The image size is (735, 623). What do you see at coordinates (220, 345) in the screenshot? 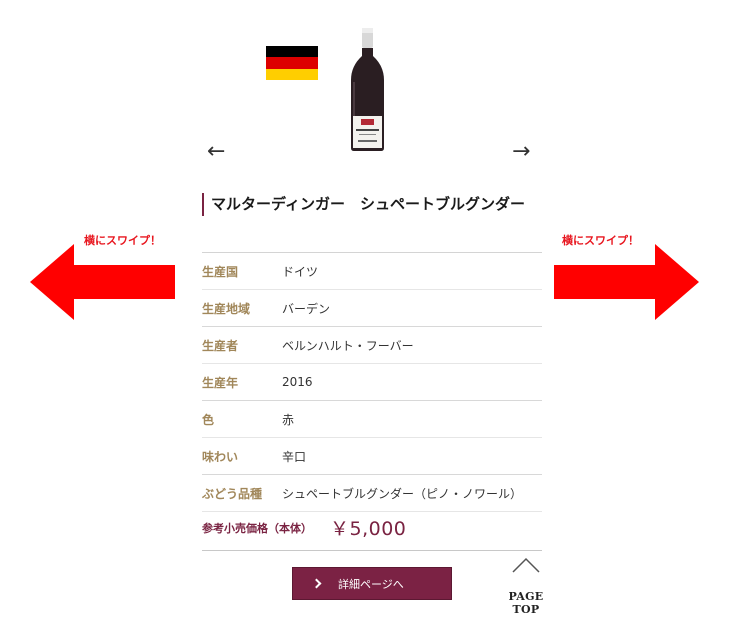
I see `spec-label: 生産者` at bounding box center [220, 345].